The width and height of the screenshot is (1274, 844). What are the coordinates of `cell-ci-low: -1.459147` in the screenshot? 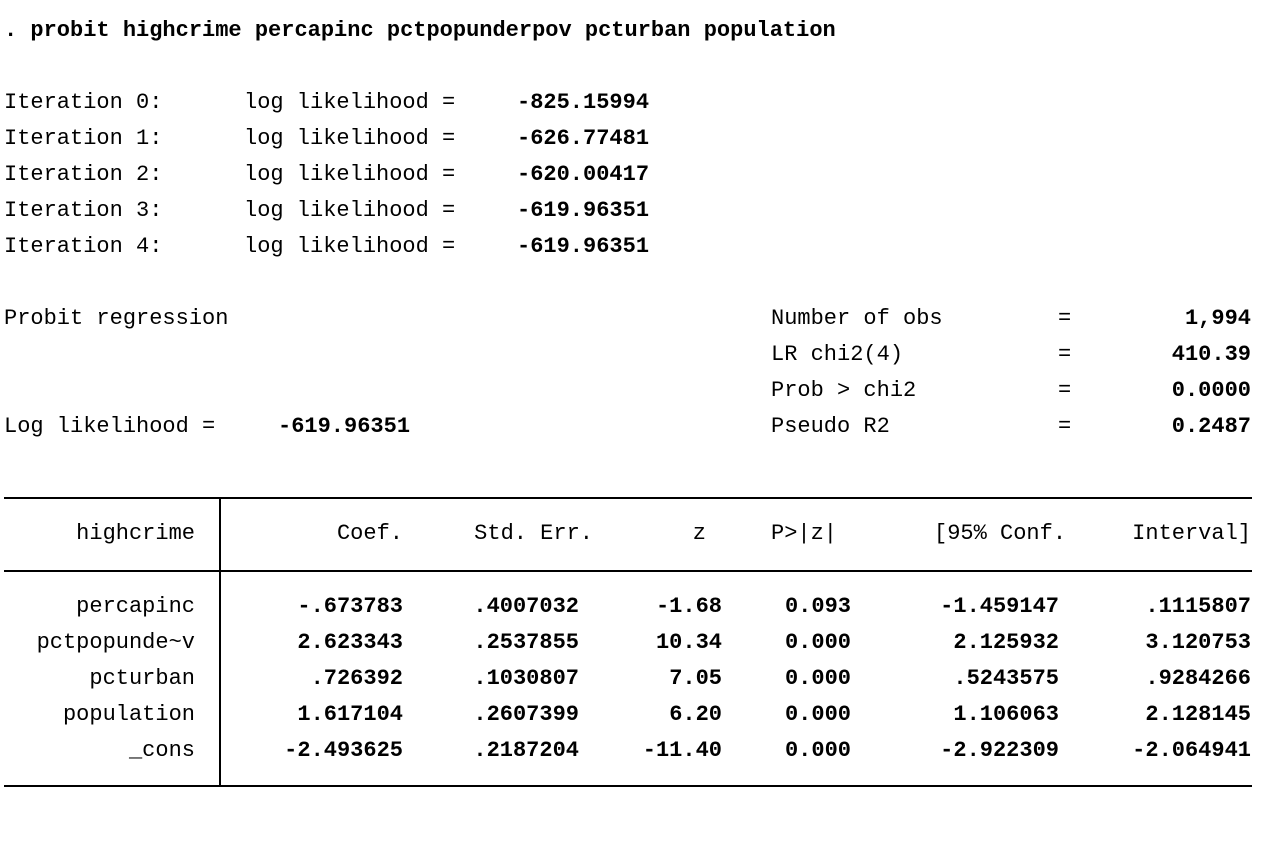 It's located at (999, 606).